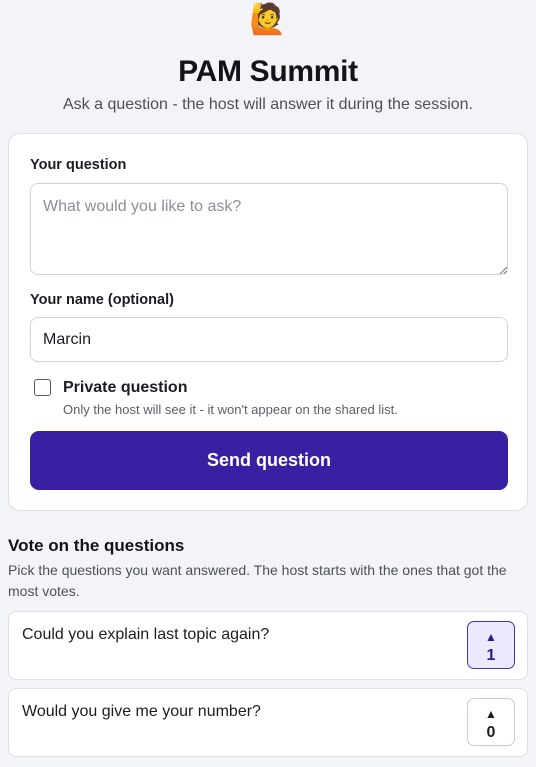 The width and height of the screenshot is (536, 767). Describe the element at coordinates (269, 339) in the screenshot. I see `name-input` at that location.